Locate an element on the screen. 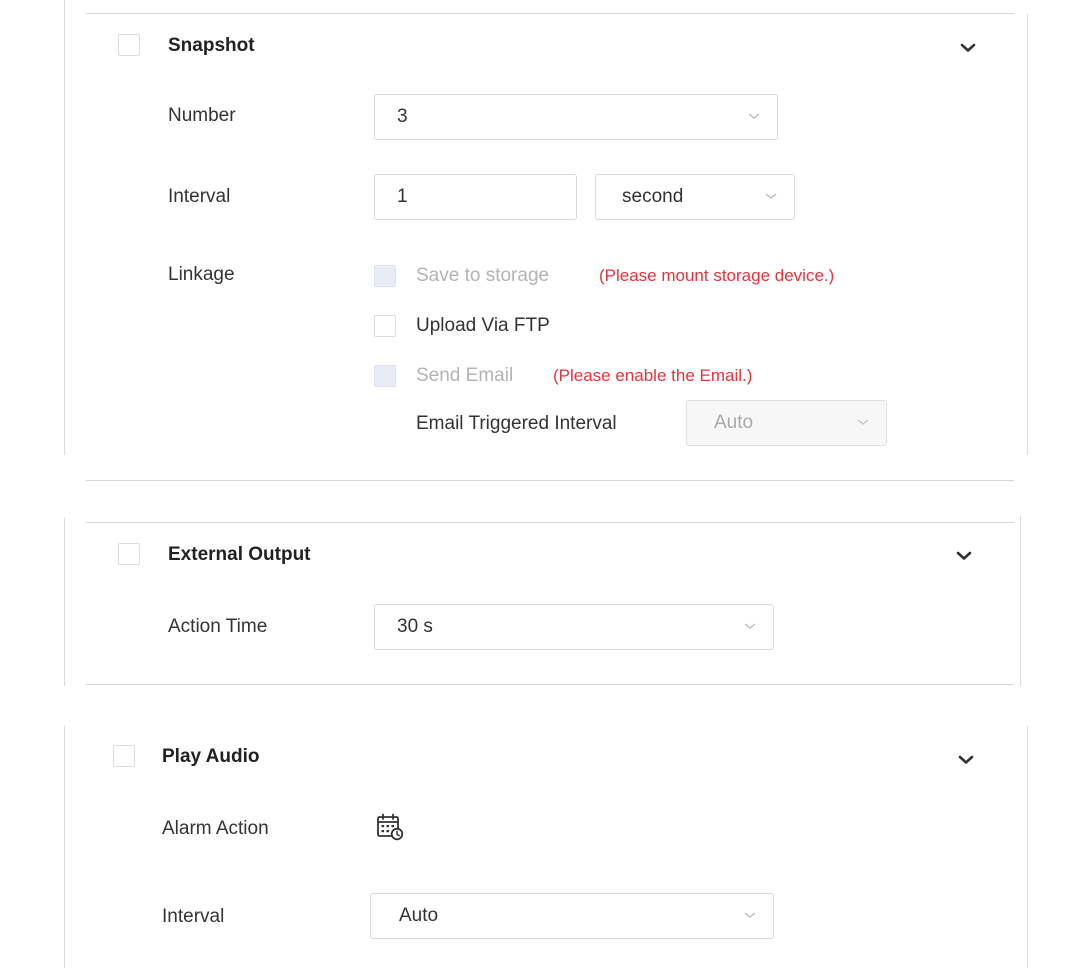 The height and width of the screenshot is (968, 1070). interval-input-value: 1 is located at coordinates (402, 196).